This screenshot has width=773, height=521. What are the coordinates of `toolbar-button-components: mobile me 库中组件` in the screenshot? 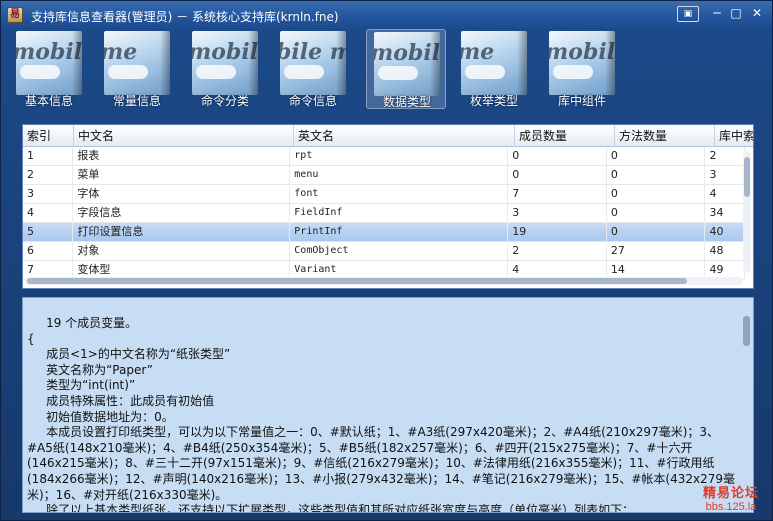 It's located at (582, 69).